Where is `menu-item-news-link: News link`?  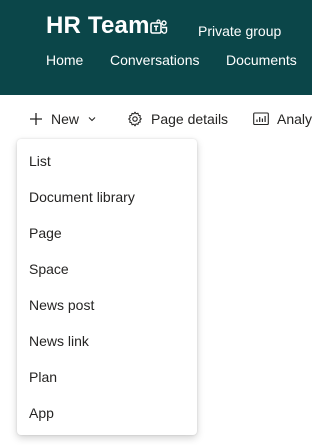 menu-item-news-link: News link is located at coordinates (107, 341).